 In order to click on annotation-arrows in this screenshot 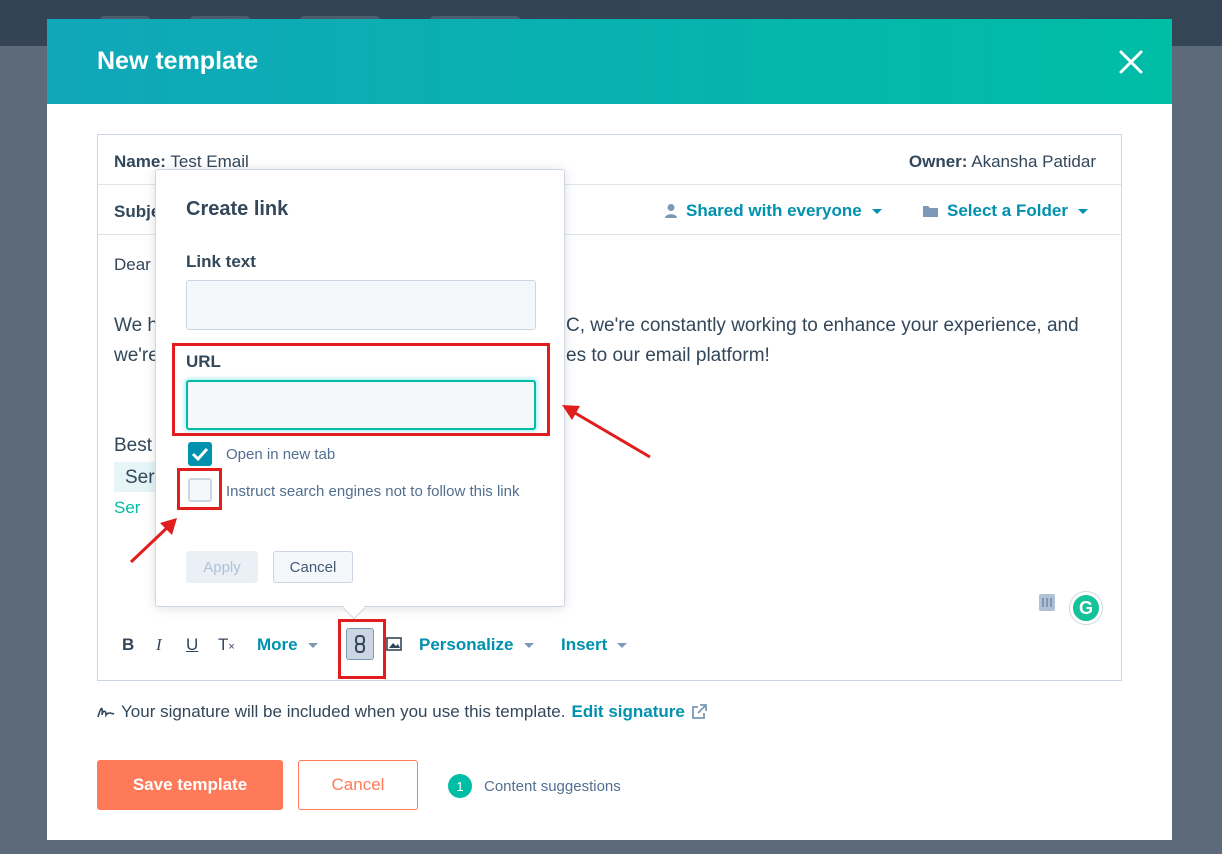, I will do `click(390, 484)`.